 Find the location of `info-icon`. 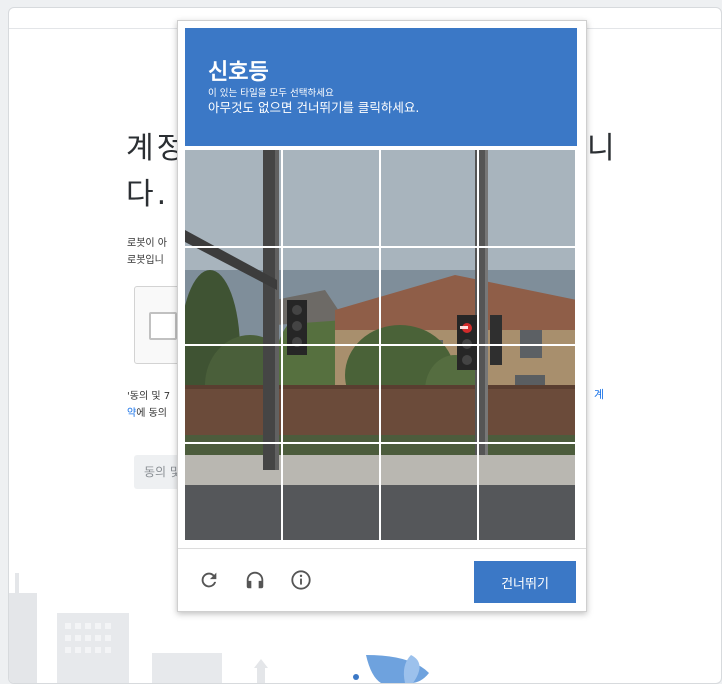

info-icon is located at coordinates (301, 580).